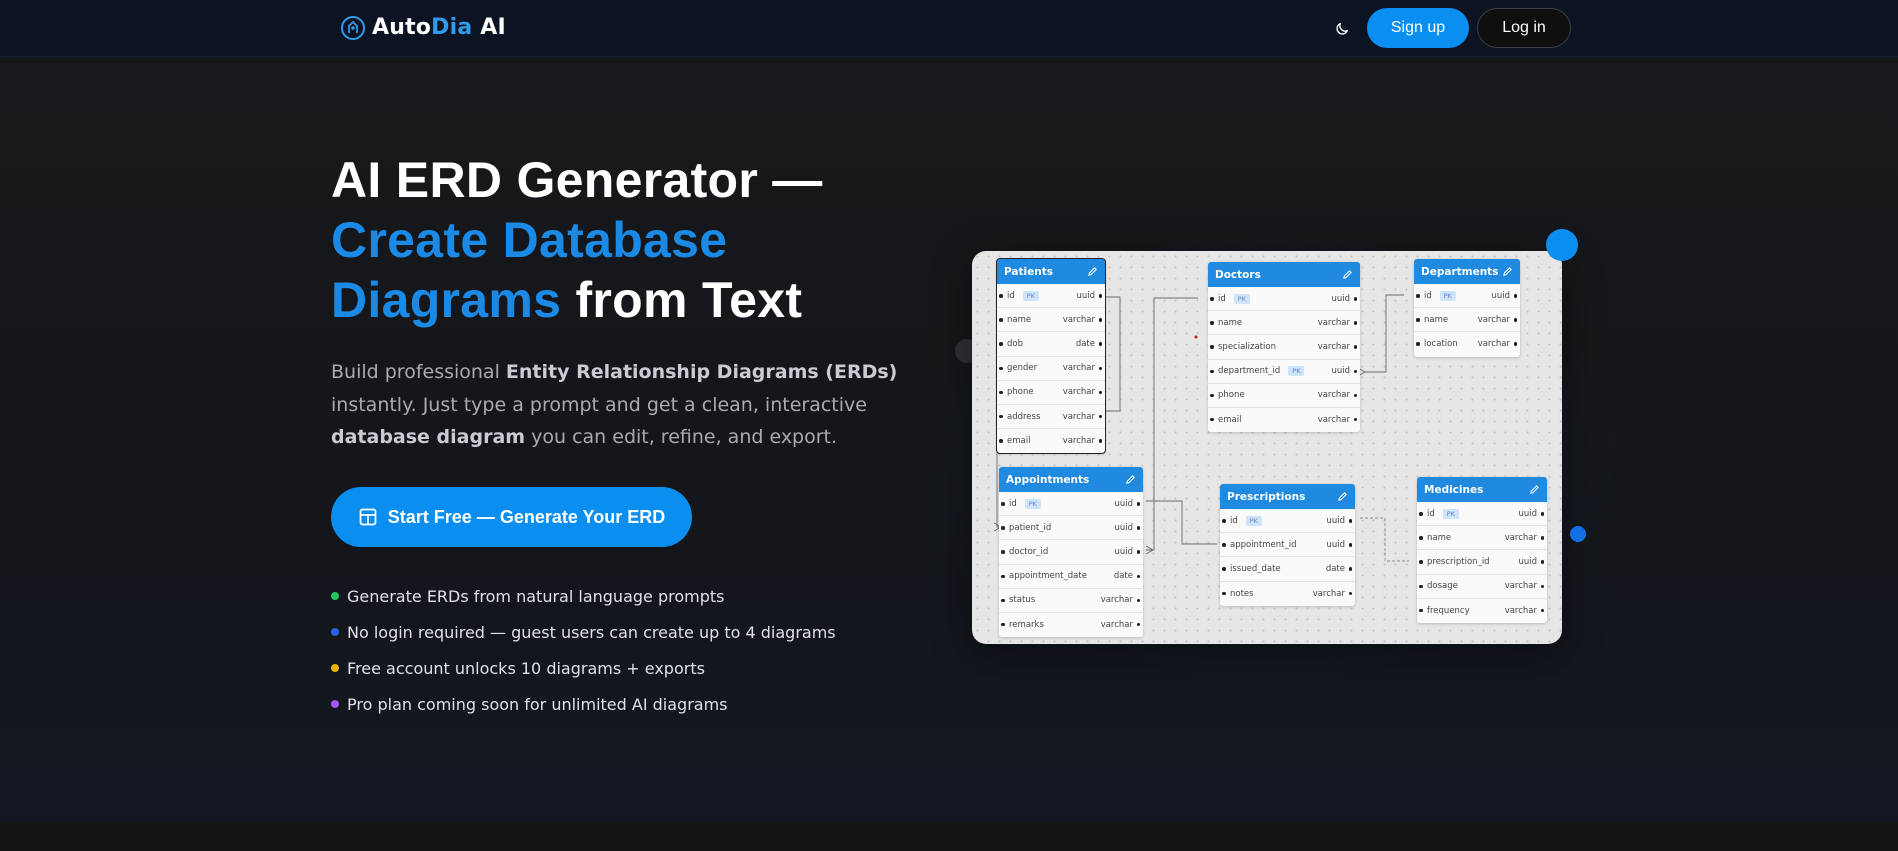  What do you see at coordinates (1071, 601) in the screenshot?
I see `erd-field-row: status varchar` at bounding box center [1071, 601].